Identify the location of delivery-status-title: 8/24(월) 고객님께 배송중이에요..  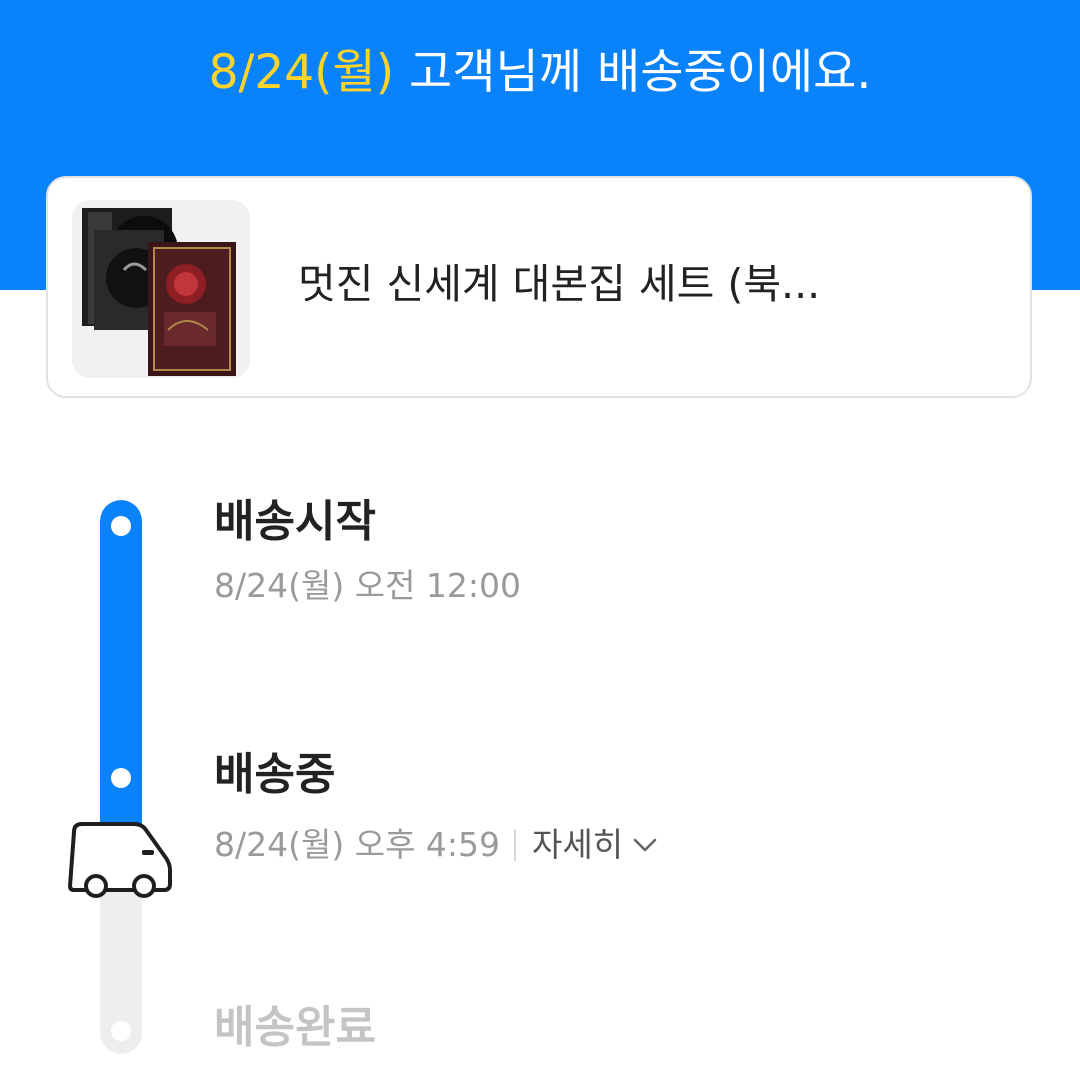
(540, 73).